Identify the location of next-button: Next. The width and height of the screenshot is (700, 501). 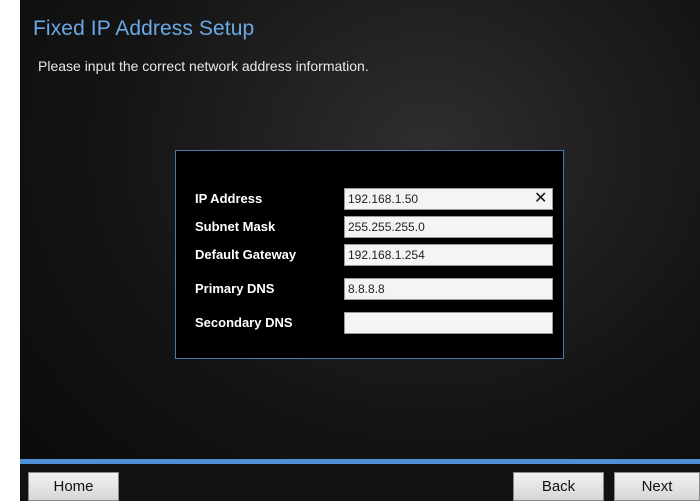
(657, 486).